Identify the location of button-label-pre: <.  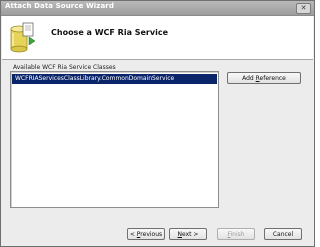
(133, 234).